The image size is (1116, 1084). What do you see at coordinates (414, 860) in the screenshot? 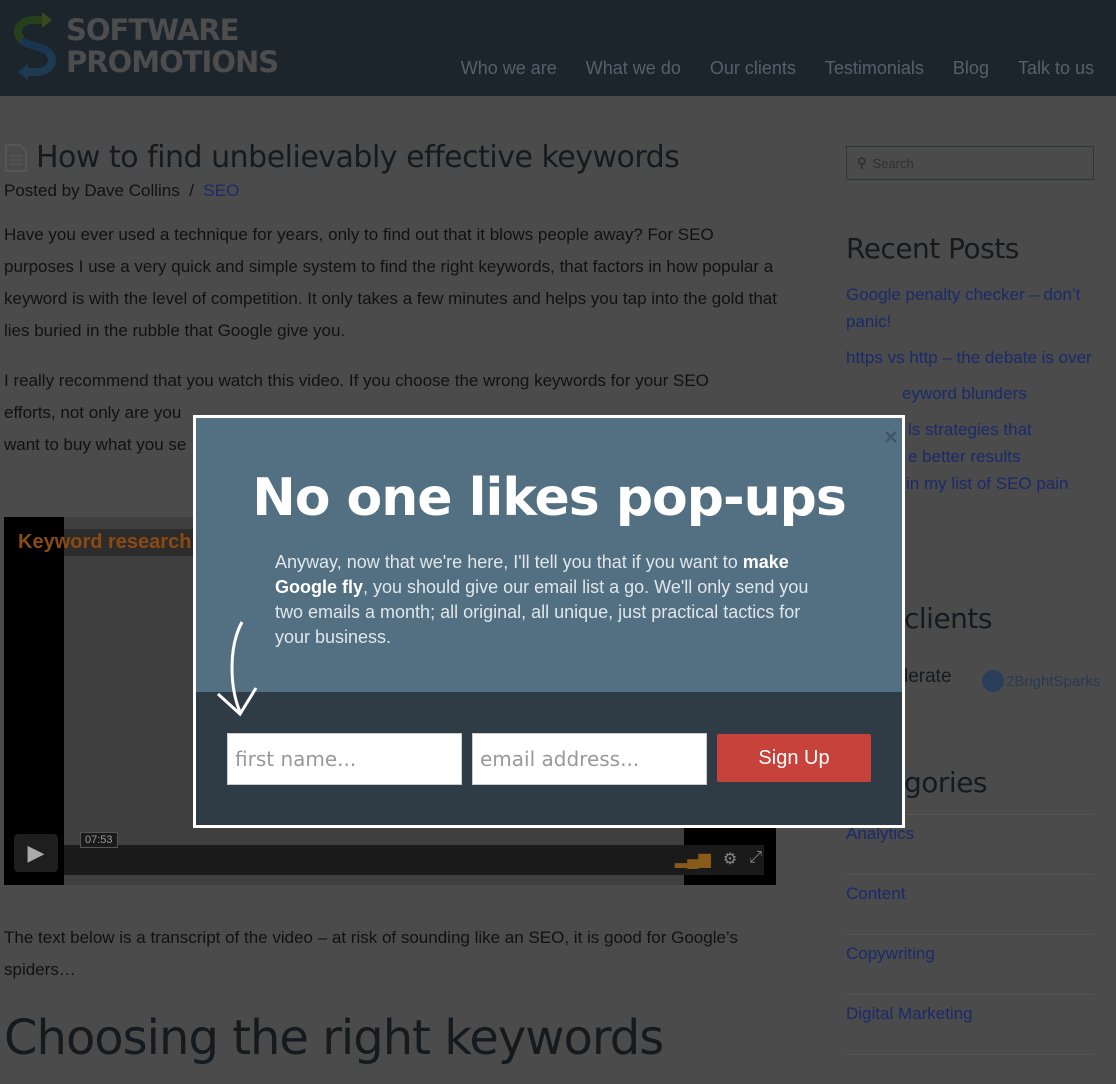
I see `video-progress-bar` at bounding box center [414, 860].